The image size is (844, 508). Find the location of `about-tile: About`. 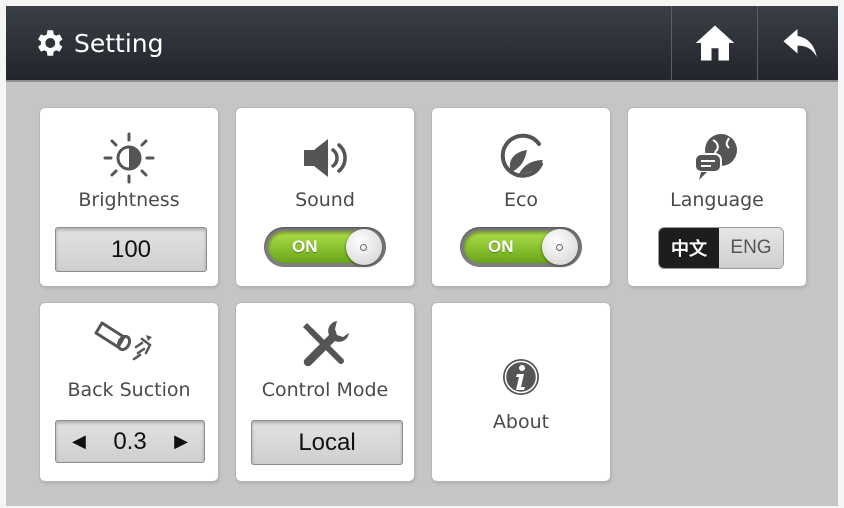

about-tile: About is located at coordinates (521, 392).